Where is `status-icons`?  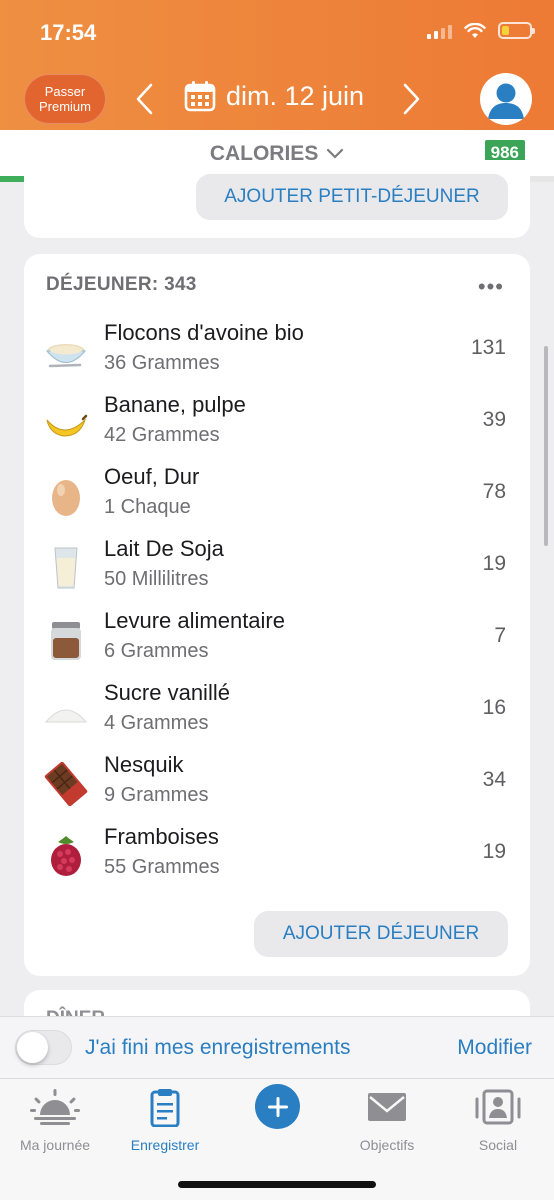 status-icons is located at coordinates (481, 30).